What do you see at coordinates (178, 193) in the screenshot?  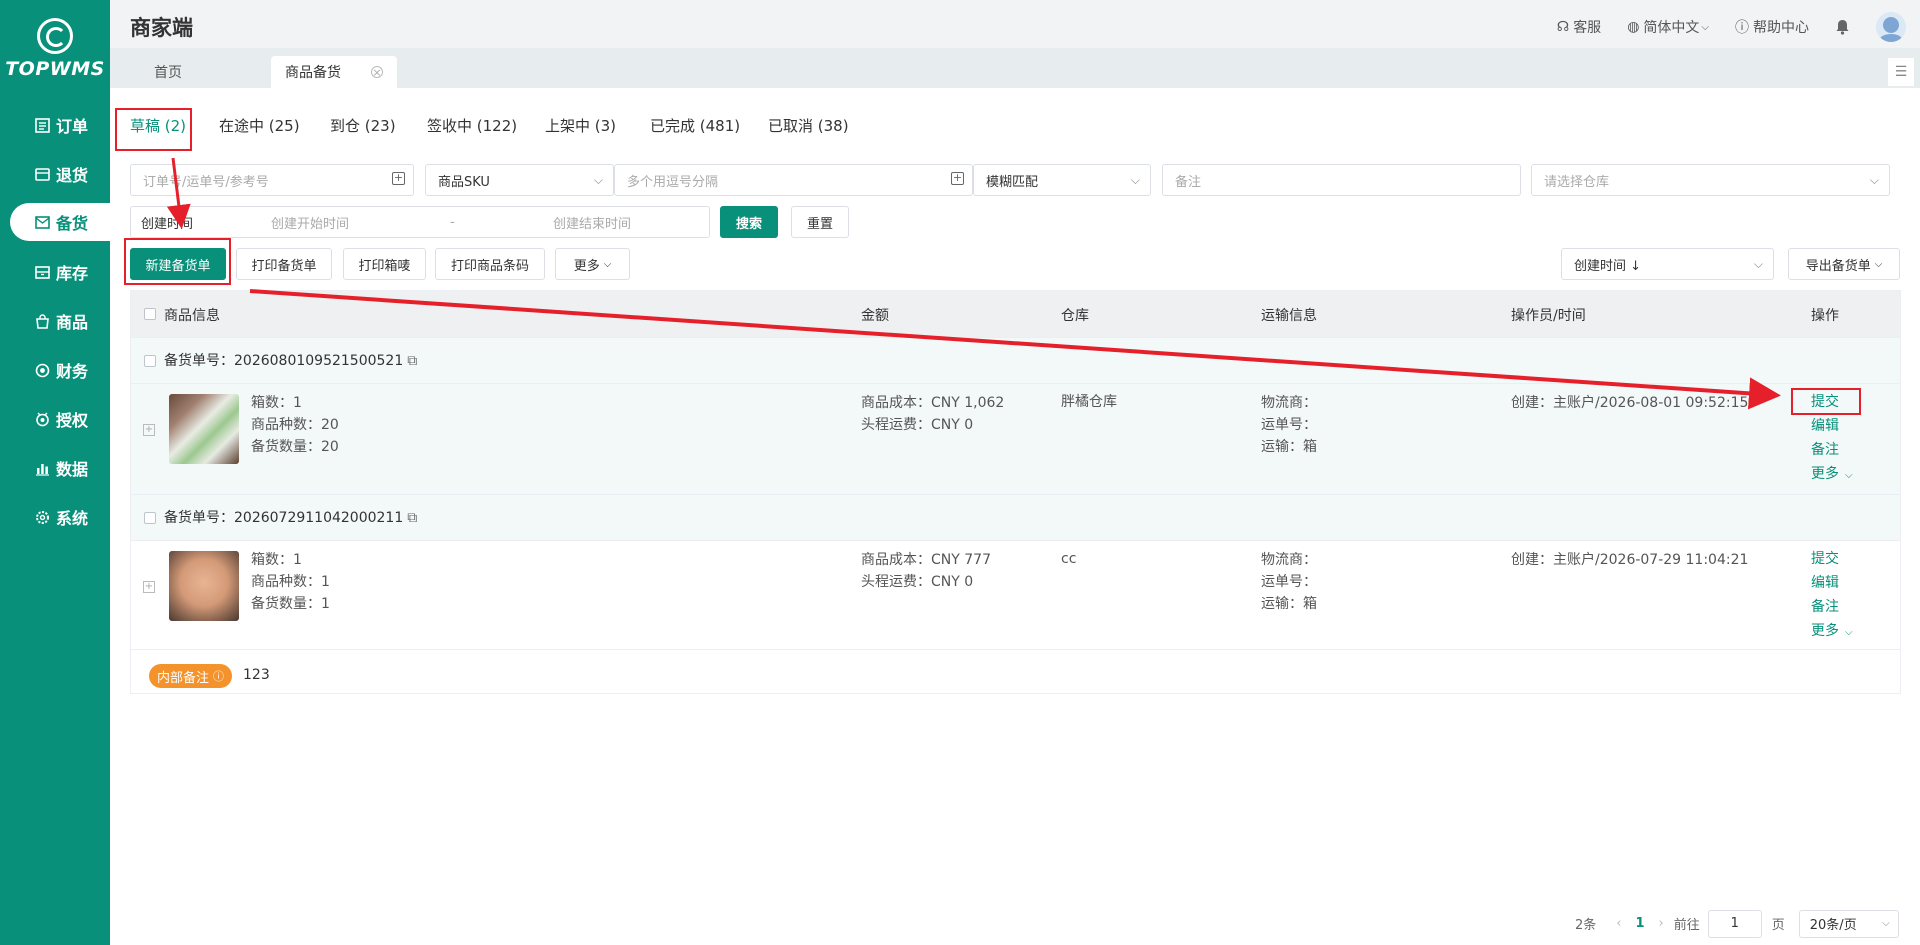 I see `arrow-to-new-button` at bounding box center [178, 193].